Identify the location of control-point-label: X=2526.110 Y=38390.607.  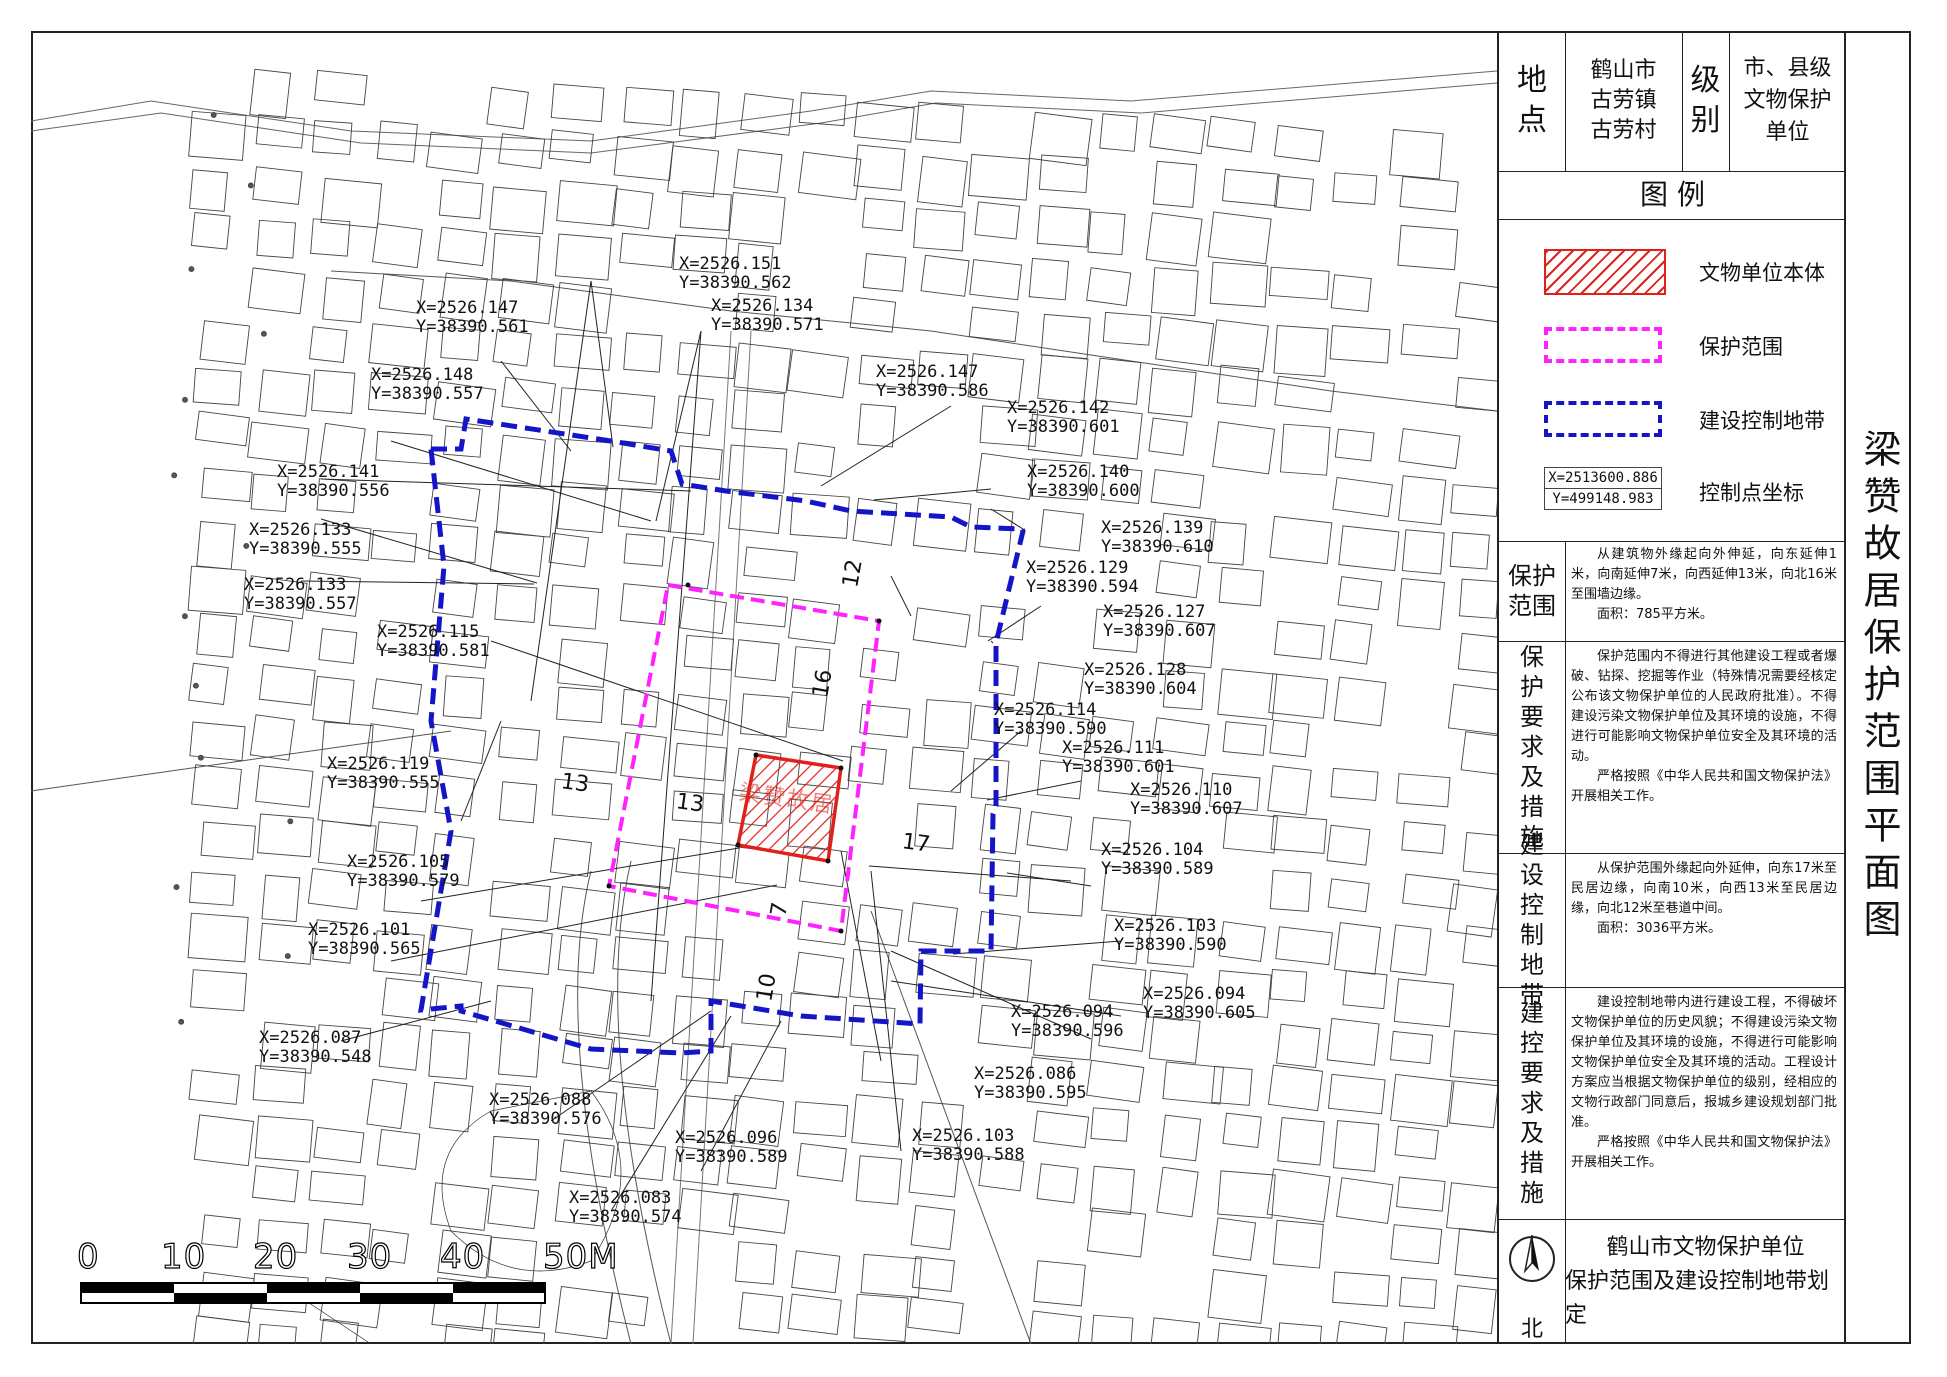
(1186, 799).